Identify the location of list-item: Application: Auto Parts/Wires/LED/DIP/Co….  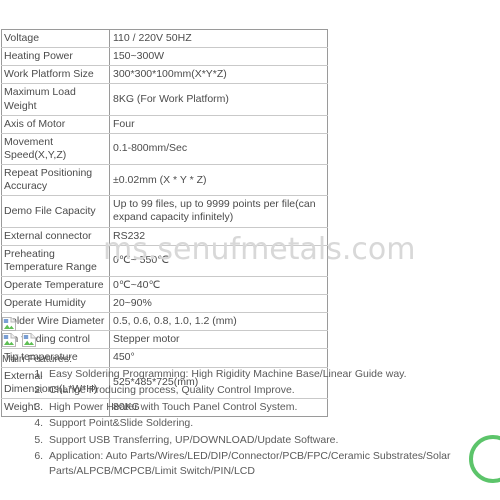
(272, 464).